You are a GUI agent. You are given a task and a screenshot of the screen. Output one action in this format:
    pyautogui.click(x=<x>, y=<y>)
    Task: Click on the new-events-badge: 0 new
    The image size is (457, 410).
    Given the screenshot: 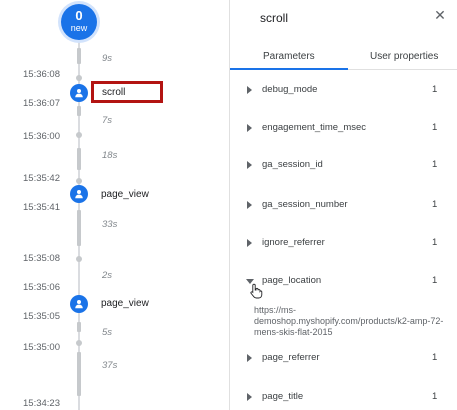 What is the action you would take?
    pyautogui.click(x=79, y=22)
    